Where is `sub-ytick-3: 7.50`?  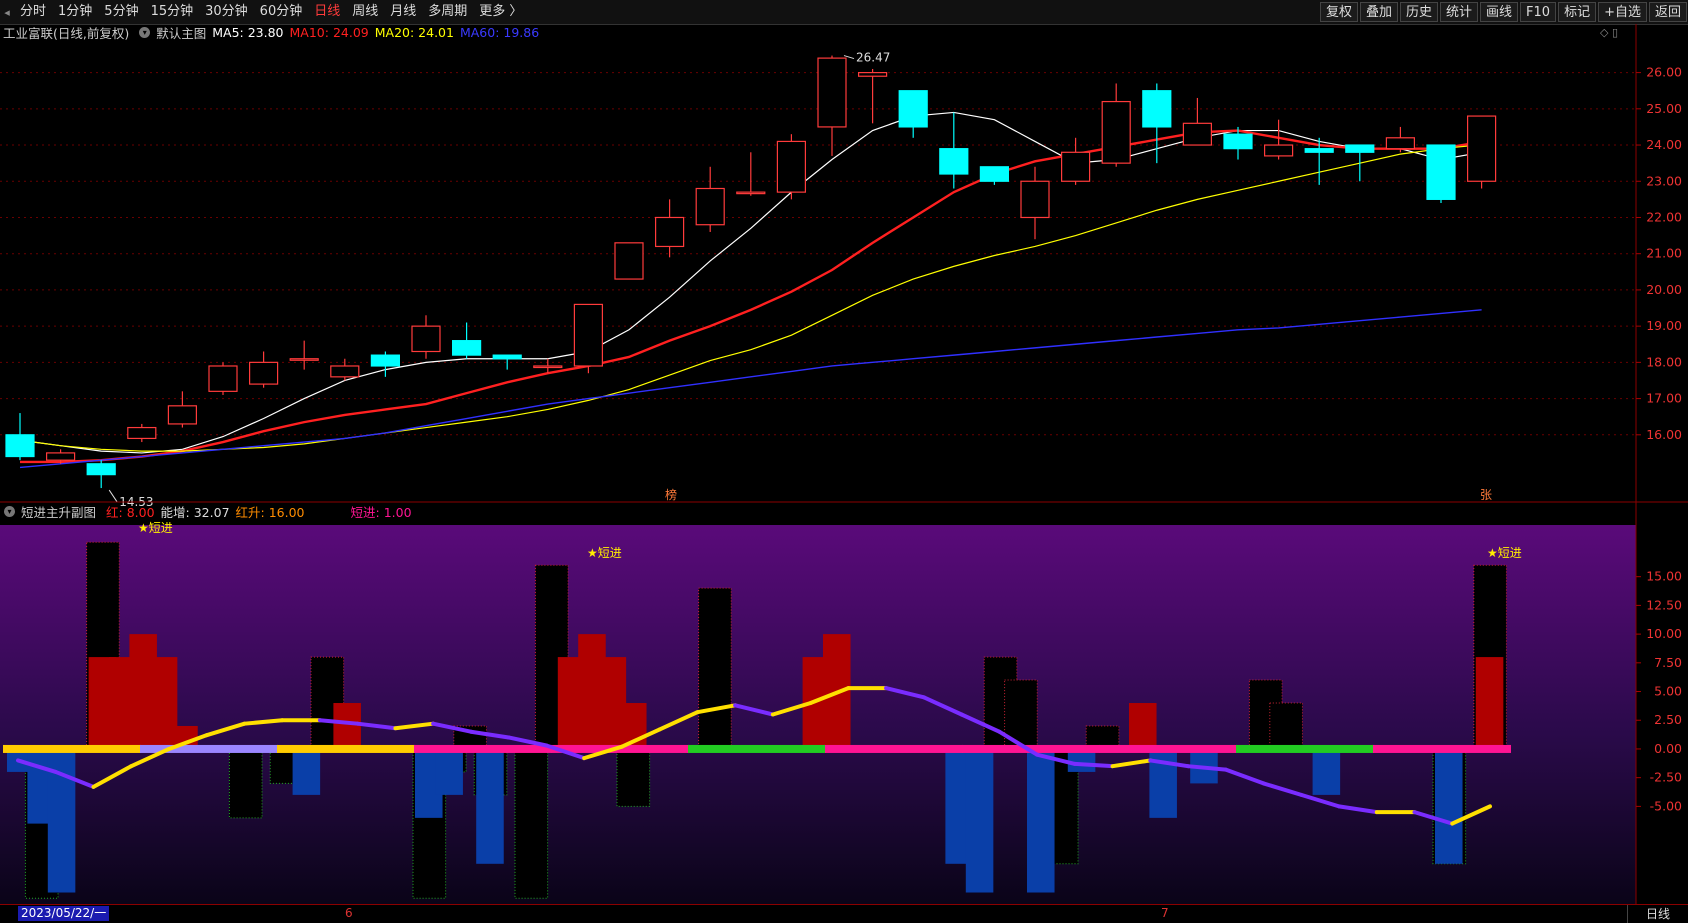 sub-ytick-3: 7.50 is located at coordinates (1668, 662).